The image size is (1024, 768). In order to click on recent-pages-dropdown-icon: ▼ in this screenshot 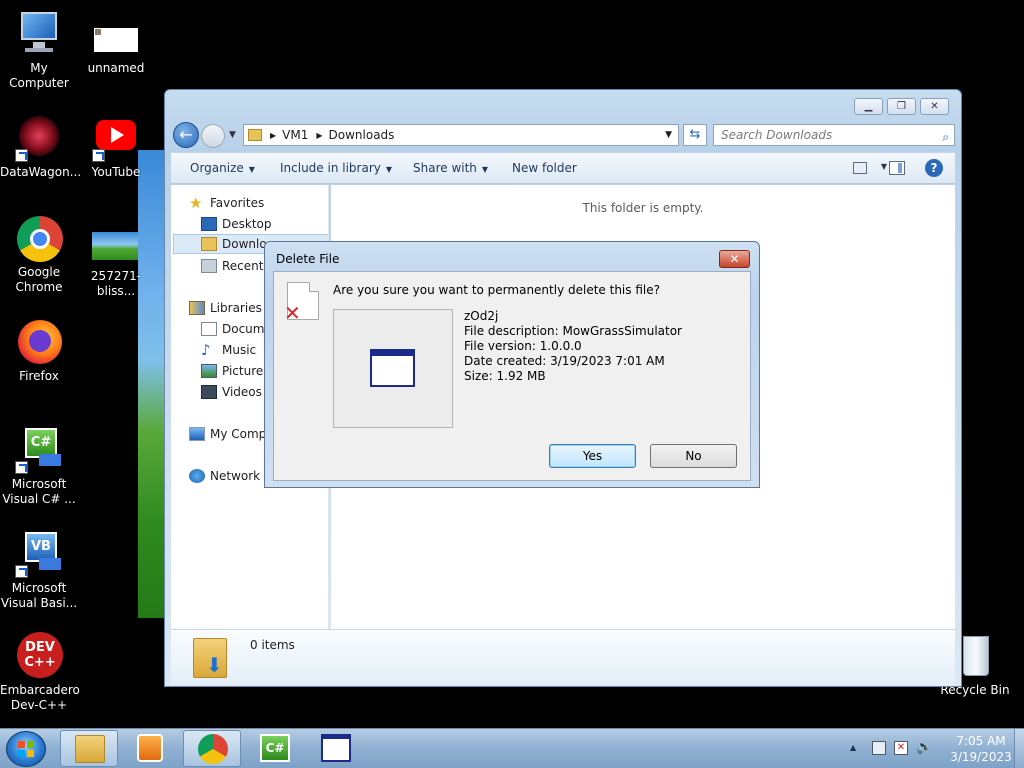, I will do `click(232, 135)`.